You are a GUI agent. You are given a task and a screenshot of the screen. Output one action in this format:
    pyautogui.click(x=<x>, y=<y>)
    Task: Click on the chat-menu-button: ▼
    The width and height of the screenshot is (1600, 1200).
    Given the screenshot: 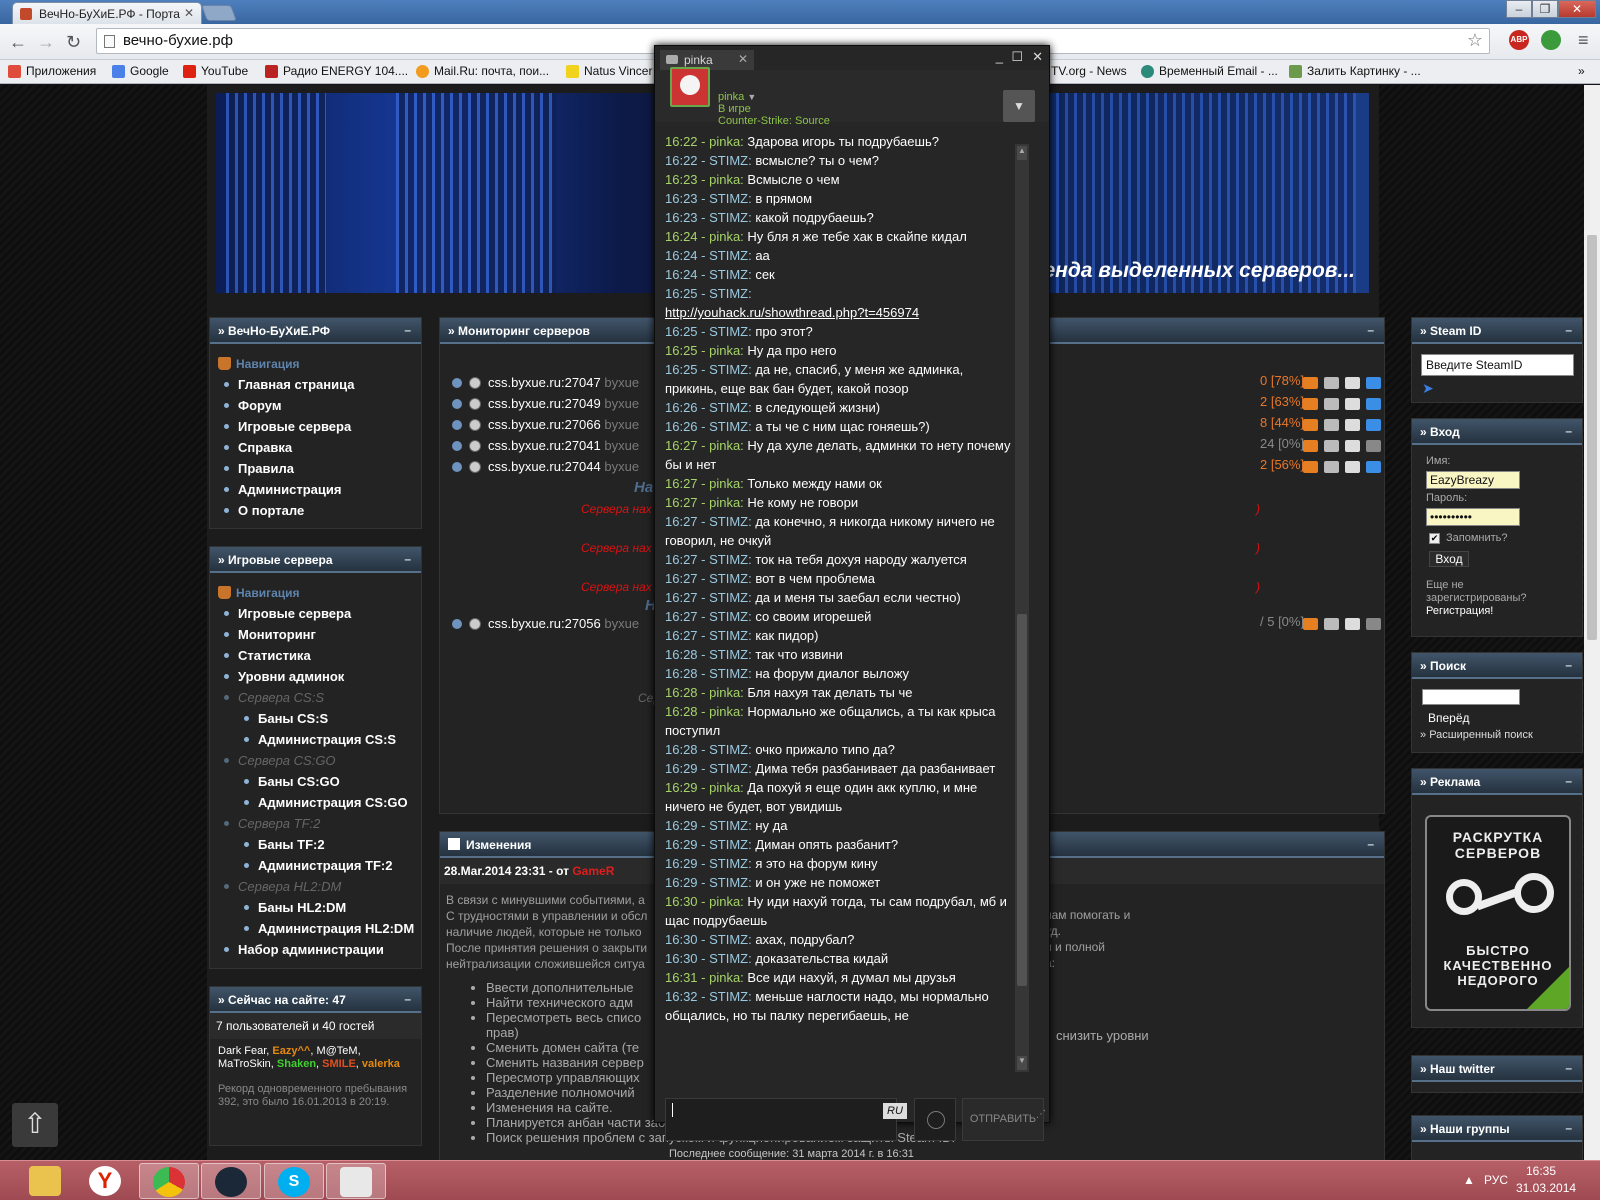 What is the action you would take?
    pyautogui.click(x=1019, y=106)
    